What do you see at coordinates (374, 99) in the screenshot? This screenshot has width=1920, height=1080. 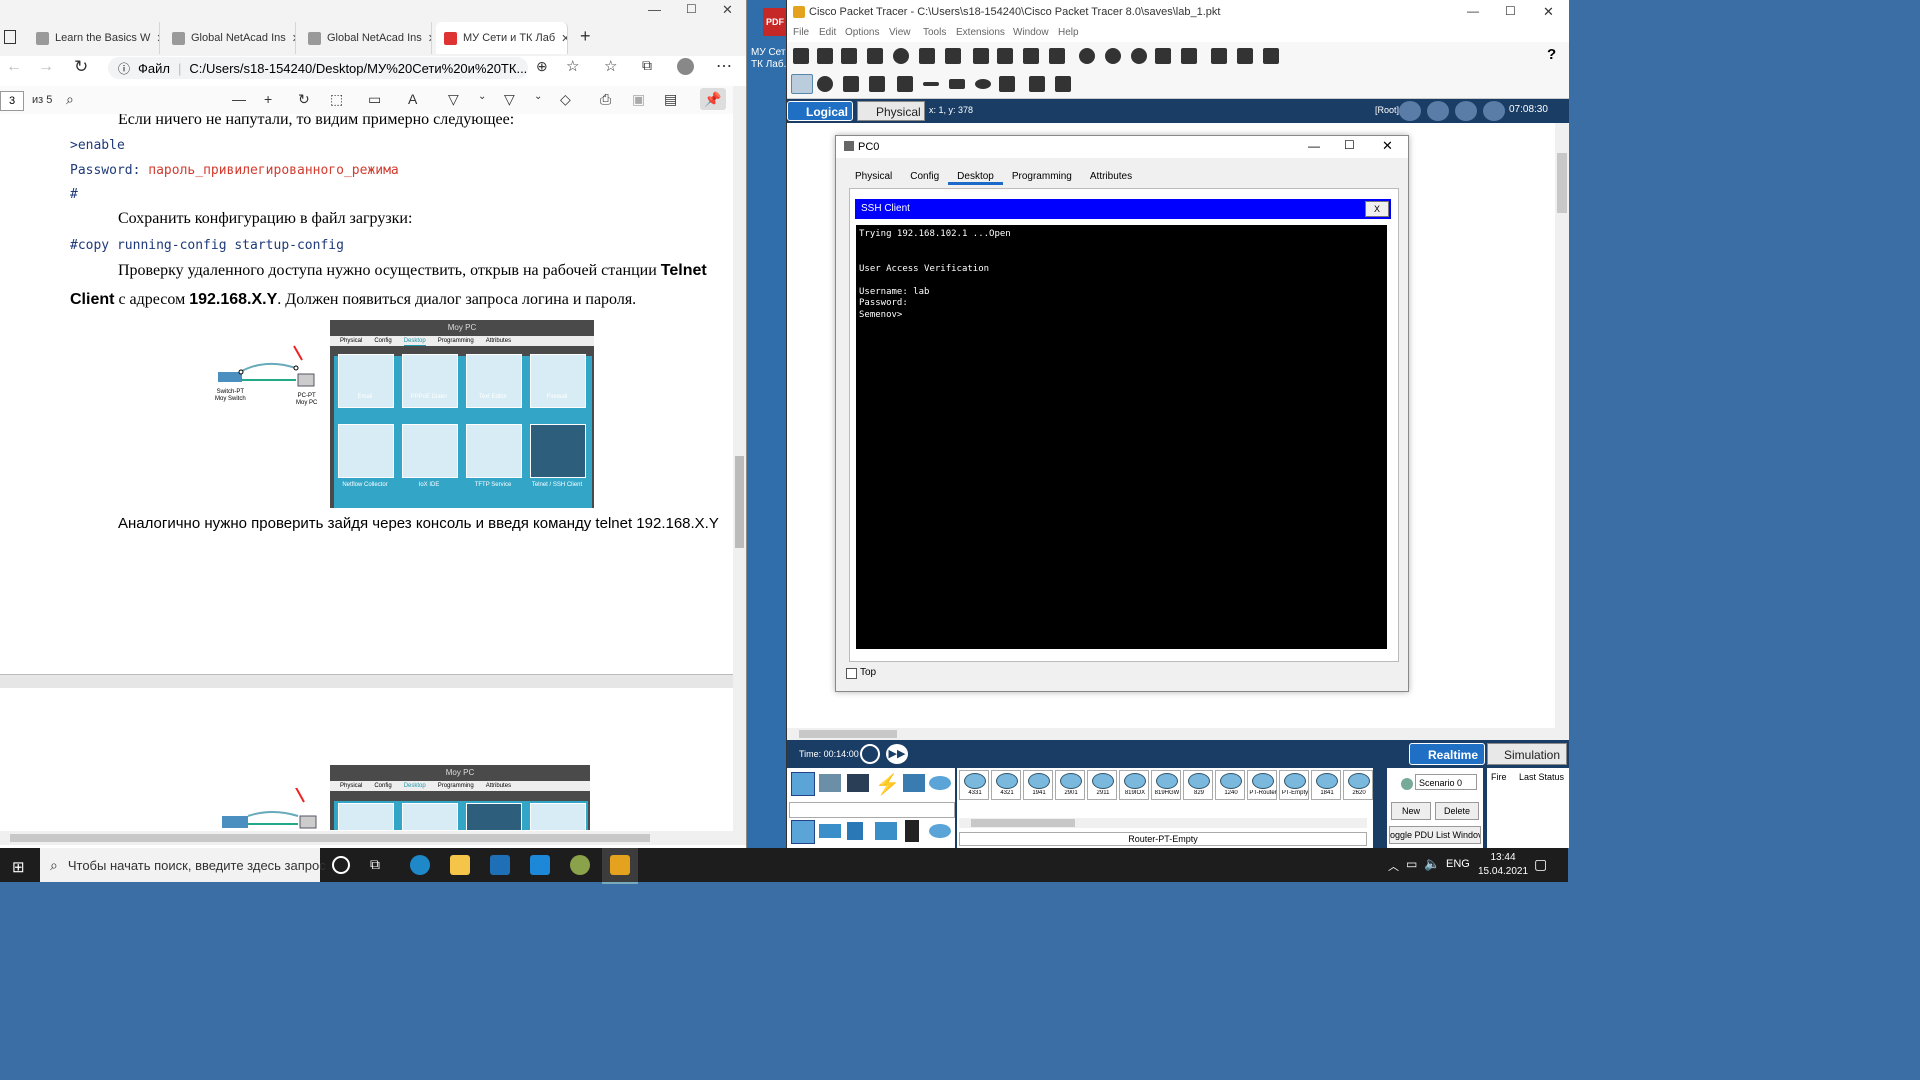 I see `page-view-icon: ▭` at bounding box center [374, 99].